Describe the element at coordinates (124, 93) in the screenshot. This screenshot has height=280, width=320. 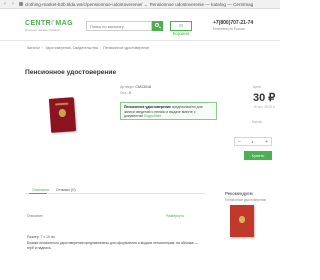
I see `stock-label: Ост.:` at that location.